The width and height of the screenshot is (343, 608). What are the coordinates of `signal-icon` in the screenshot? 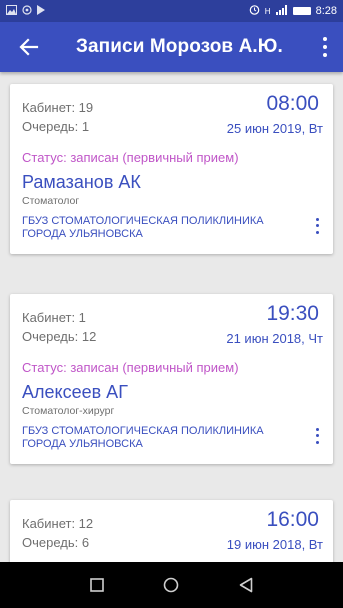 It's located at (281, 11).